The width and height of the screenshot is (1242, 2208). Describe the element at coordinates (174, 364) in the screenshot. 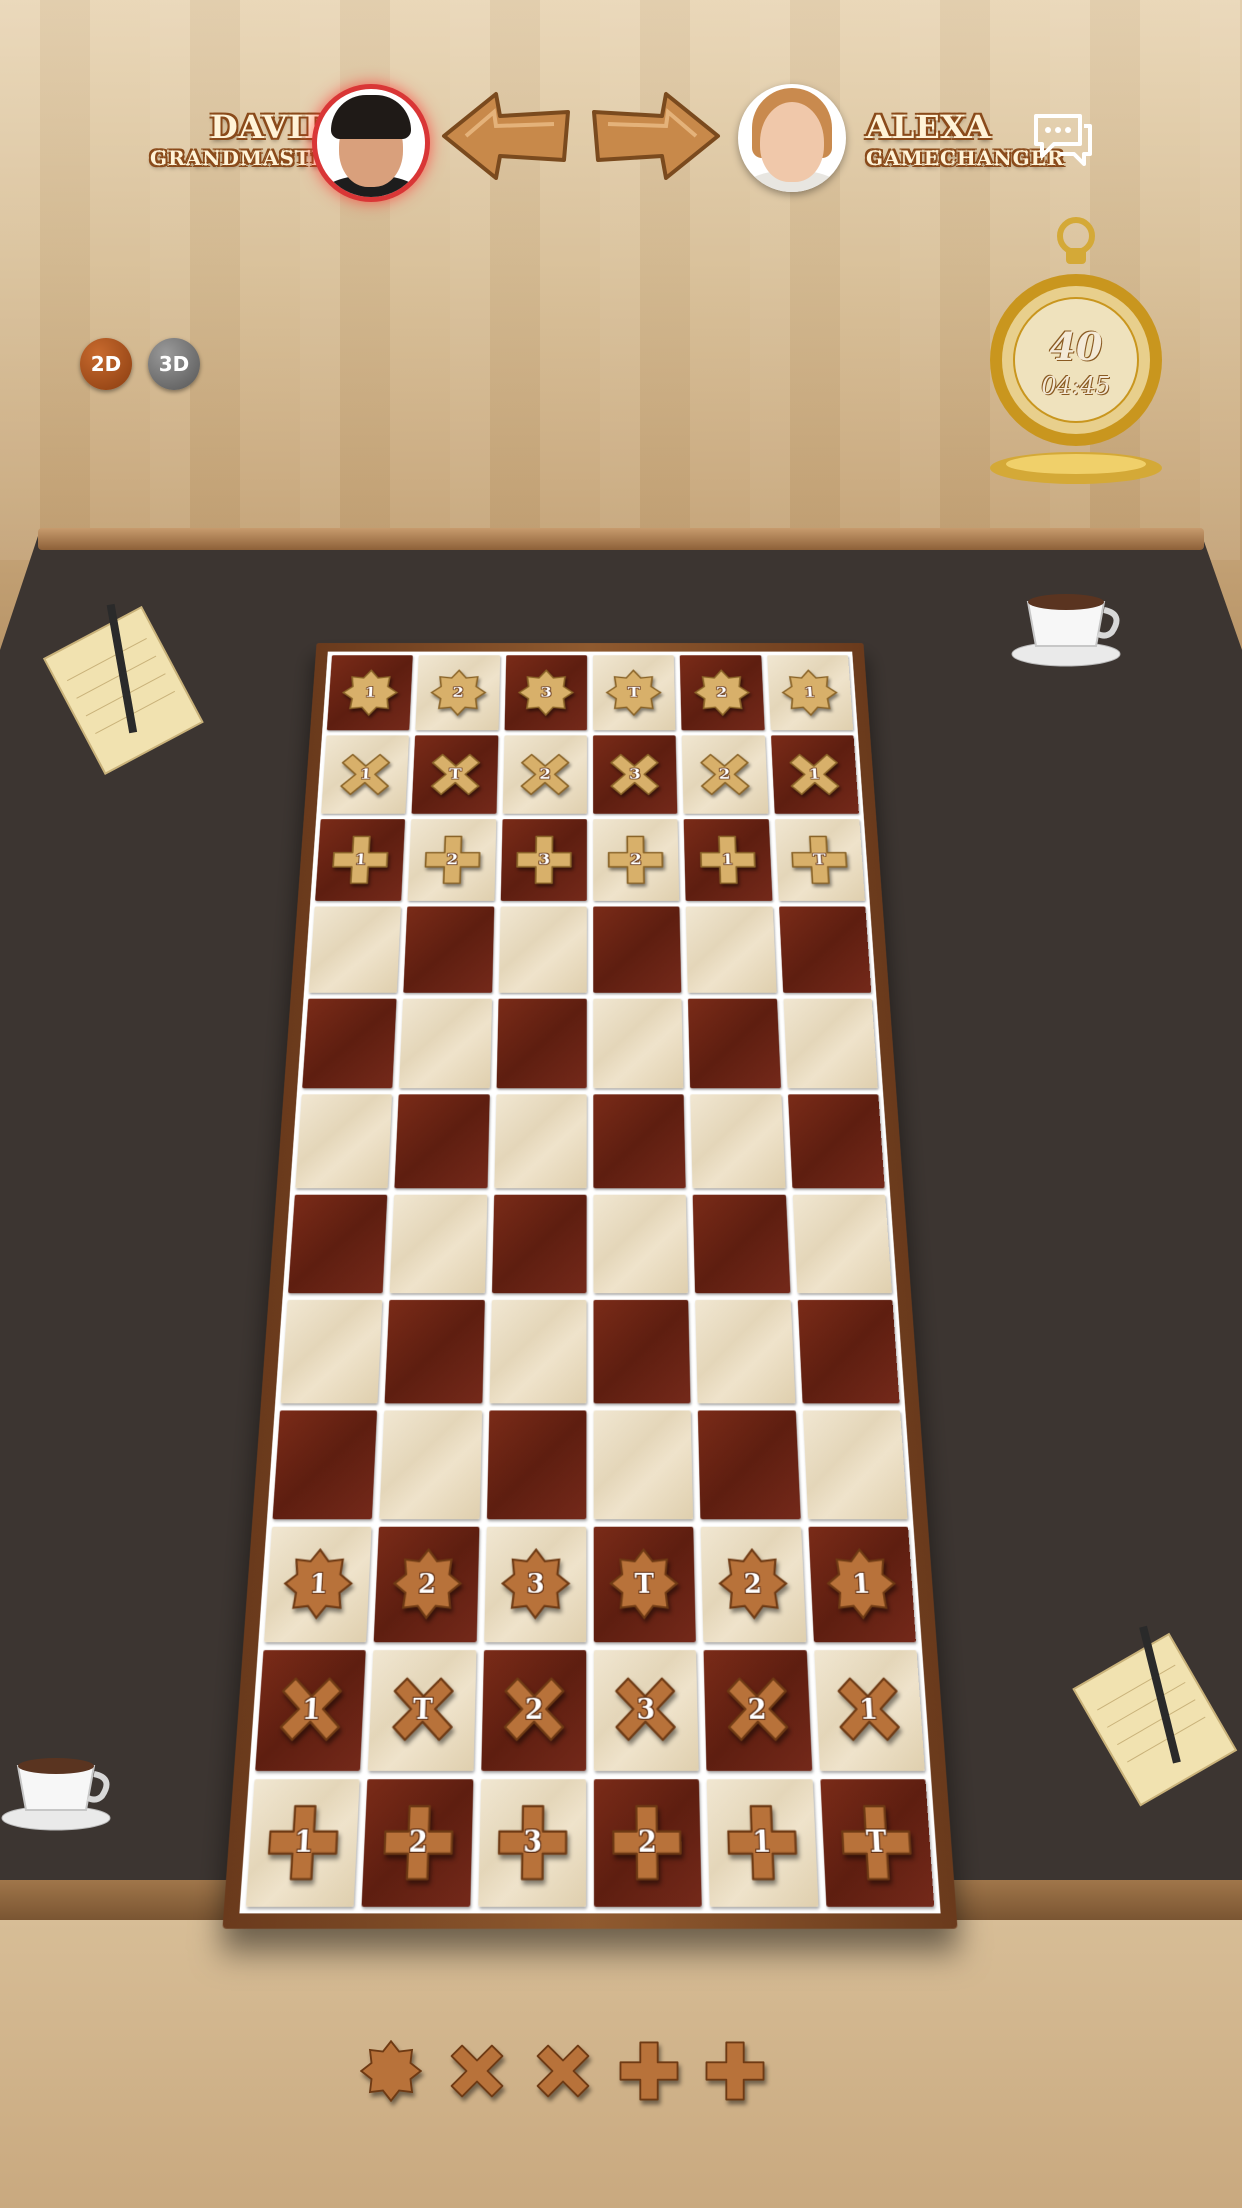

I see `view-3d-button: 3D` at that location.